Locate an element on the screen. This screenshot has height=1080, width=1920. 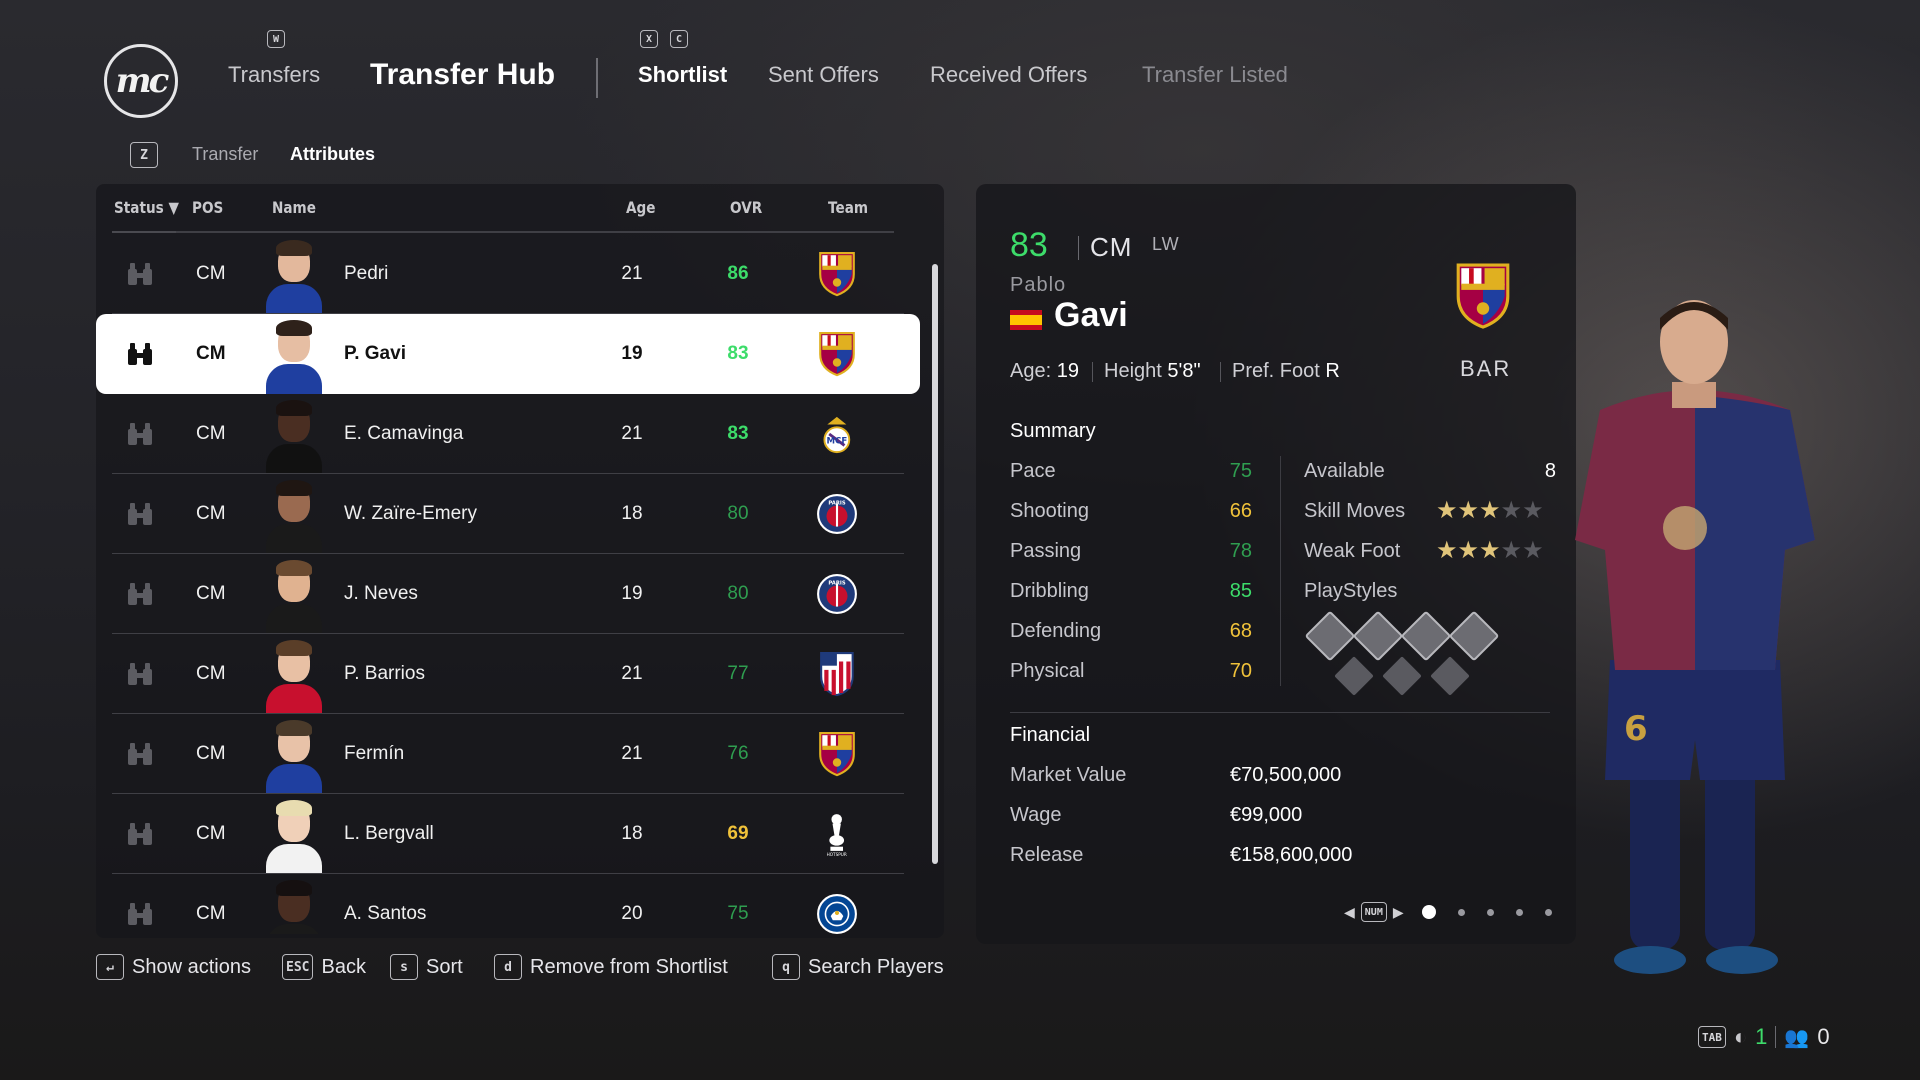
key-hint: ↵ is located at coordinates (110, 967).